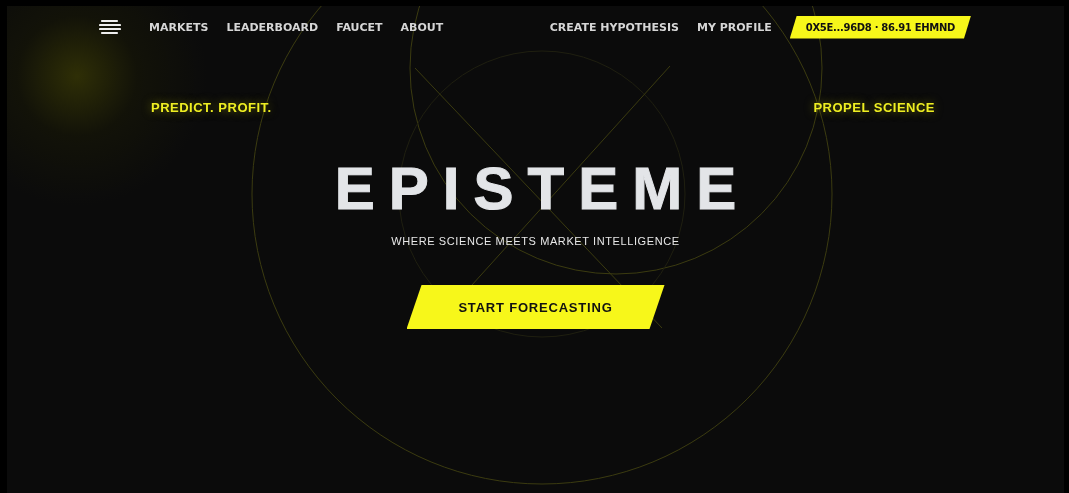 This screenshot has width=1069, height=493. What do you see at coordinates (110, 27) in the screenshot?
I see `menu-icon` at bounding box center [110, 27].